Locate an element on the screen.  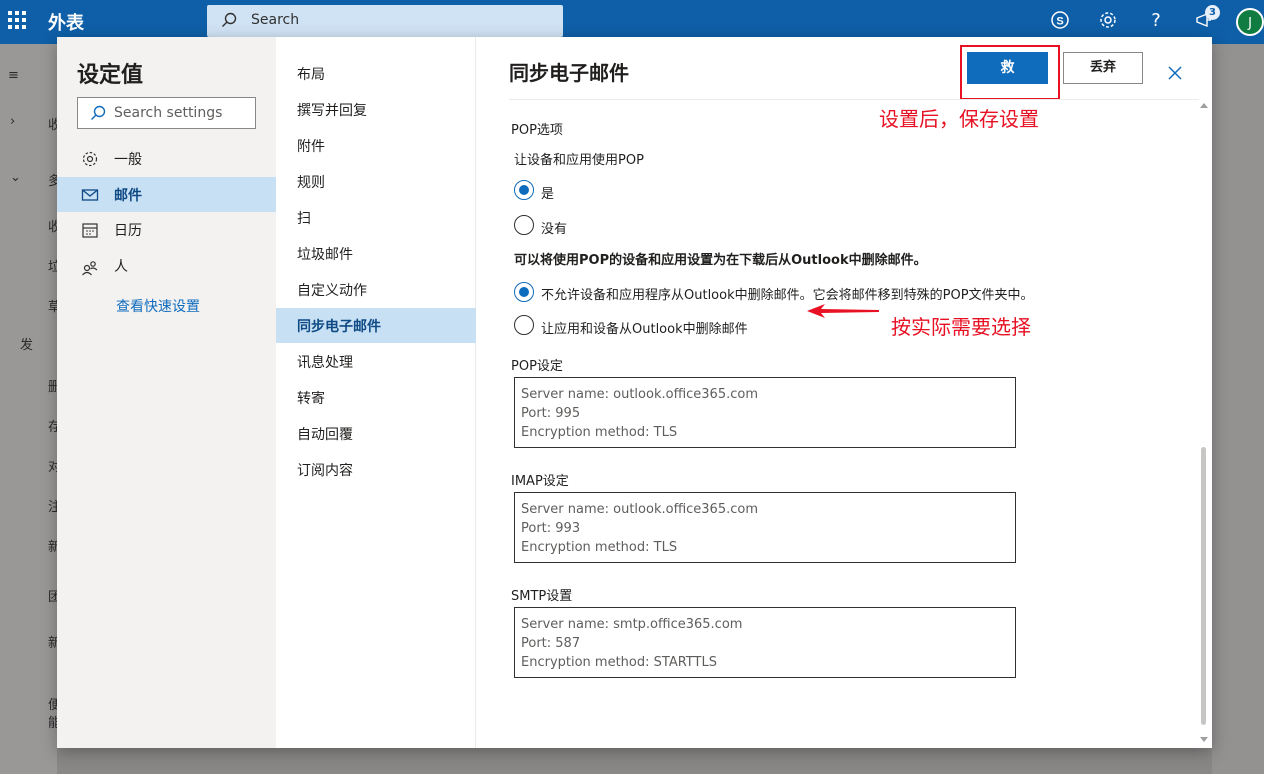
background-nav: ≡ › 收 ⌄ 多 收 垃 草 发 删 存 对 注 新 团 新 便 能 is located at coordinates (30, 409).